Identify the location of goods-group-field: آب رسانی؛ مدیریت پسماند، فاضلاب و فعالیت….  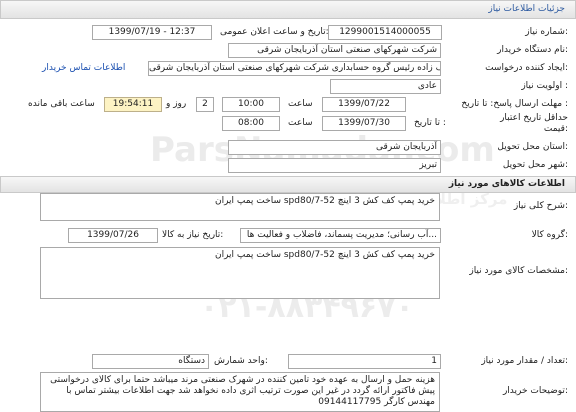
(340, 235).